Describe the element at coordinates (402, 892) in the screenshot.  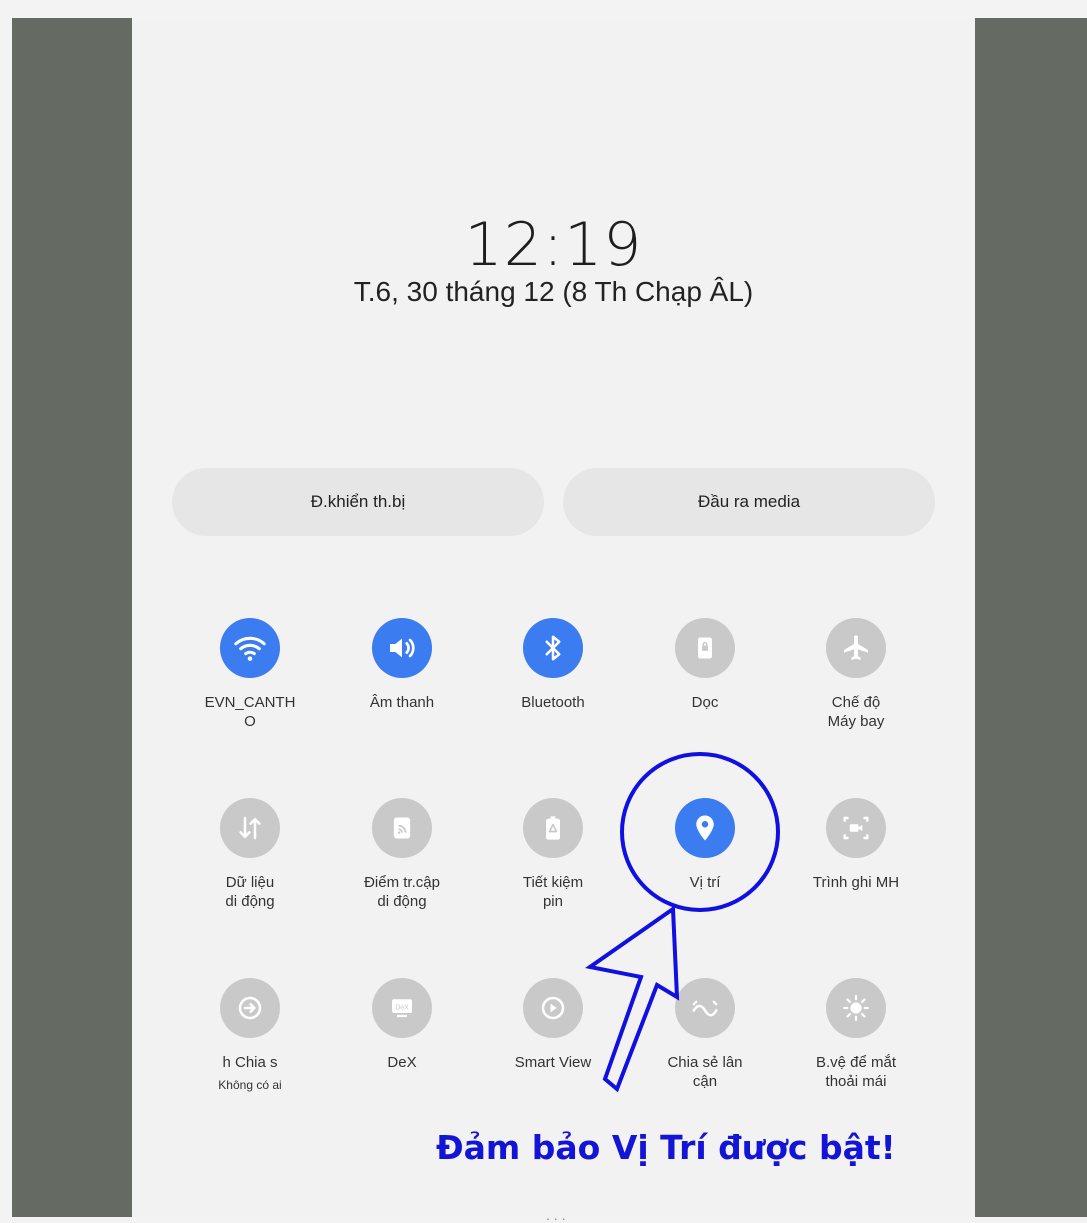
I see `tile-label: Điểm tr.cập di động` at that location.